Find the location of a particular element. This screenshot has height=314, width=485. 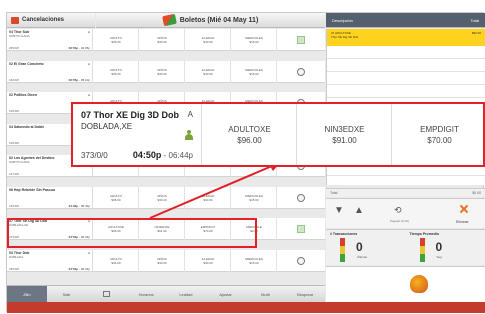

movie-time: 04:30p - 05:40p is located at coordinates (79, 206).